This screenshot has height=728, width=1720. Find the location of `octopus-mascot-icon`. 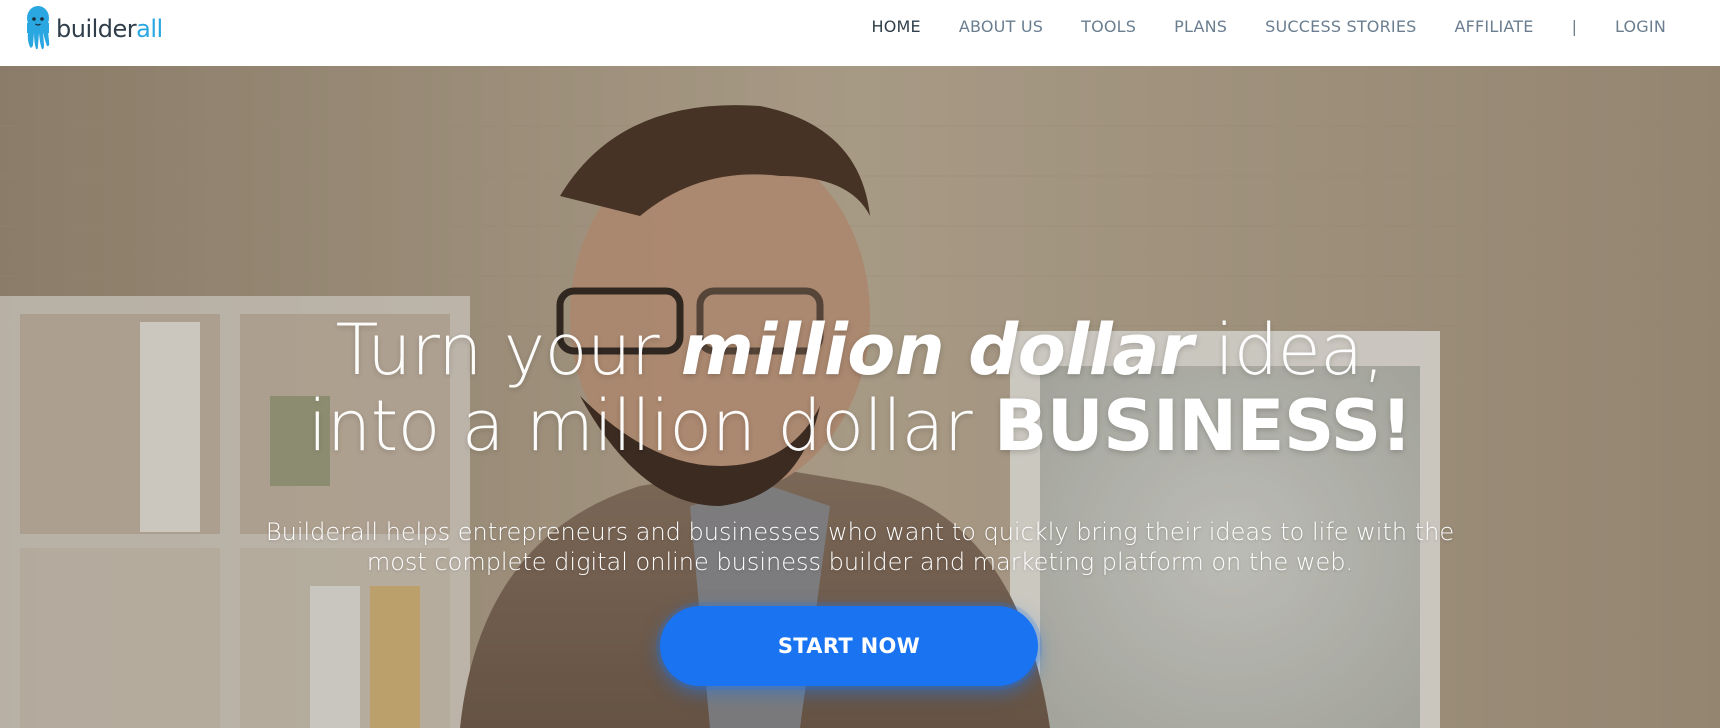

octopus-mascot-icon is located at coordinates (38, 28).